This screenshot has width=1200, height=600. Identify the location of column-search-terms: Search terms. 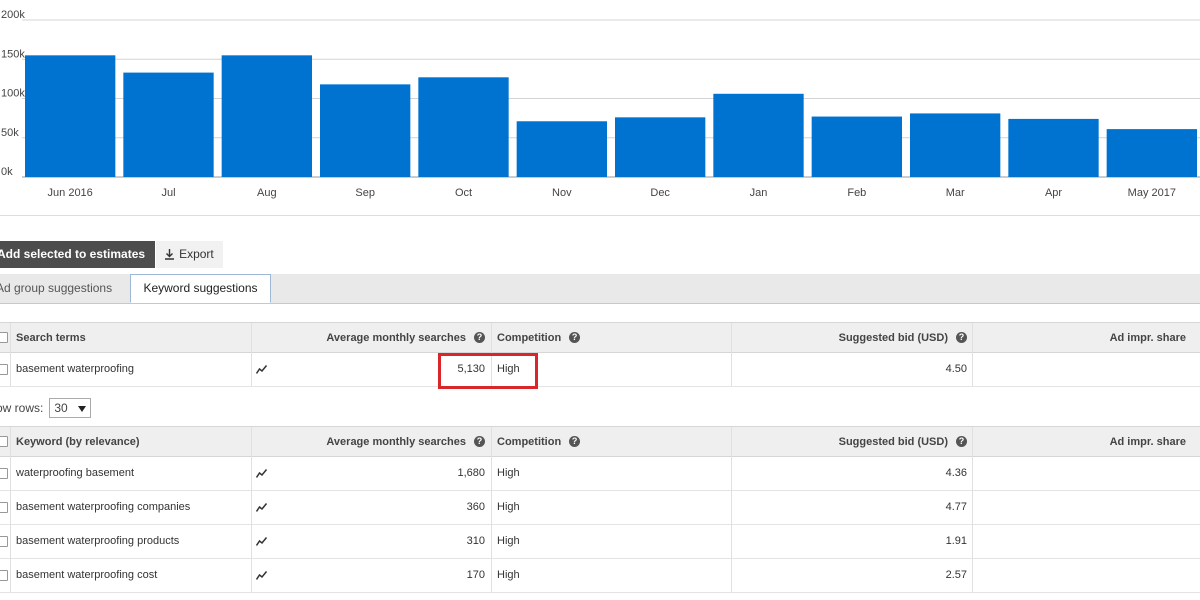
(133, 337).